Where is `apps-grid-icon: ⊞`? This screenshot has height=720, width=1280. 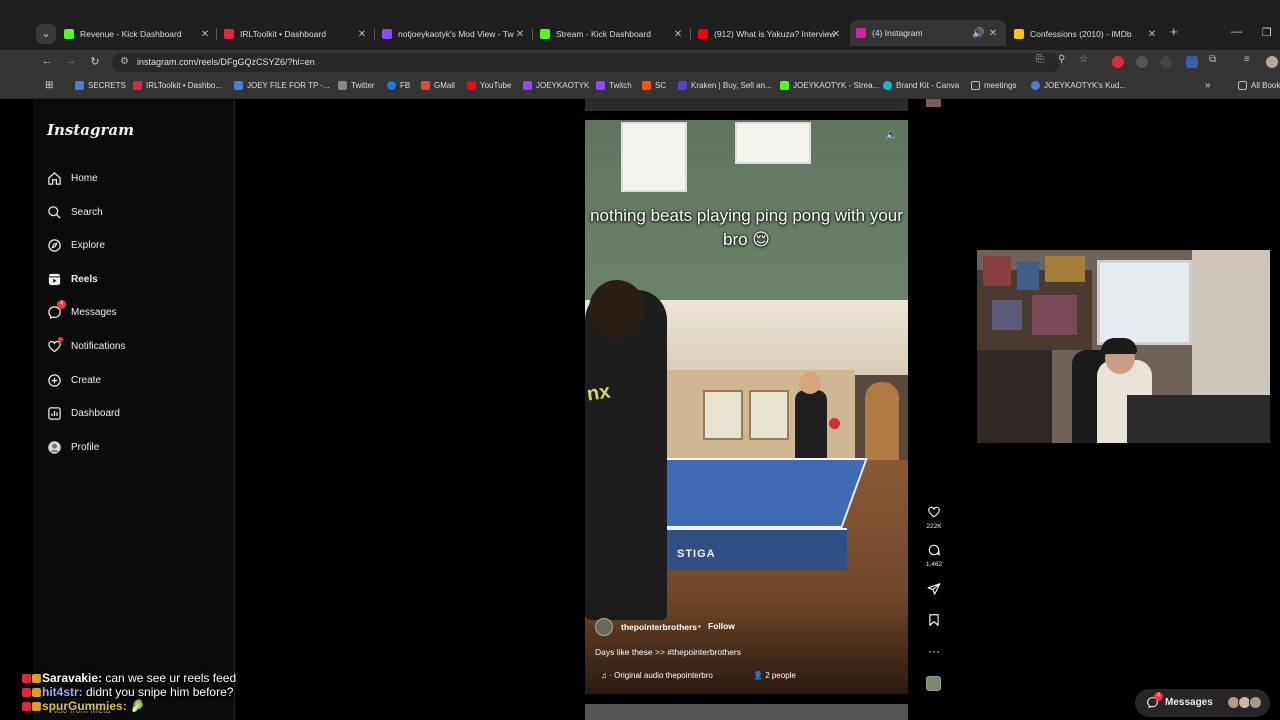
apps-grid-icon: ⊞ is located at coordinates (49, 85).